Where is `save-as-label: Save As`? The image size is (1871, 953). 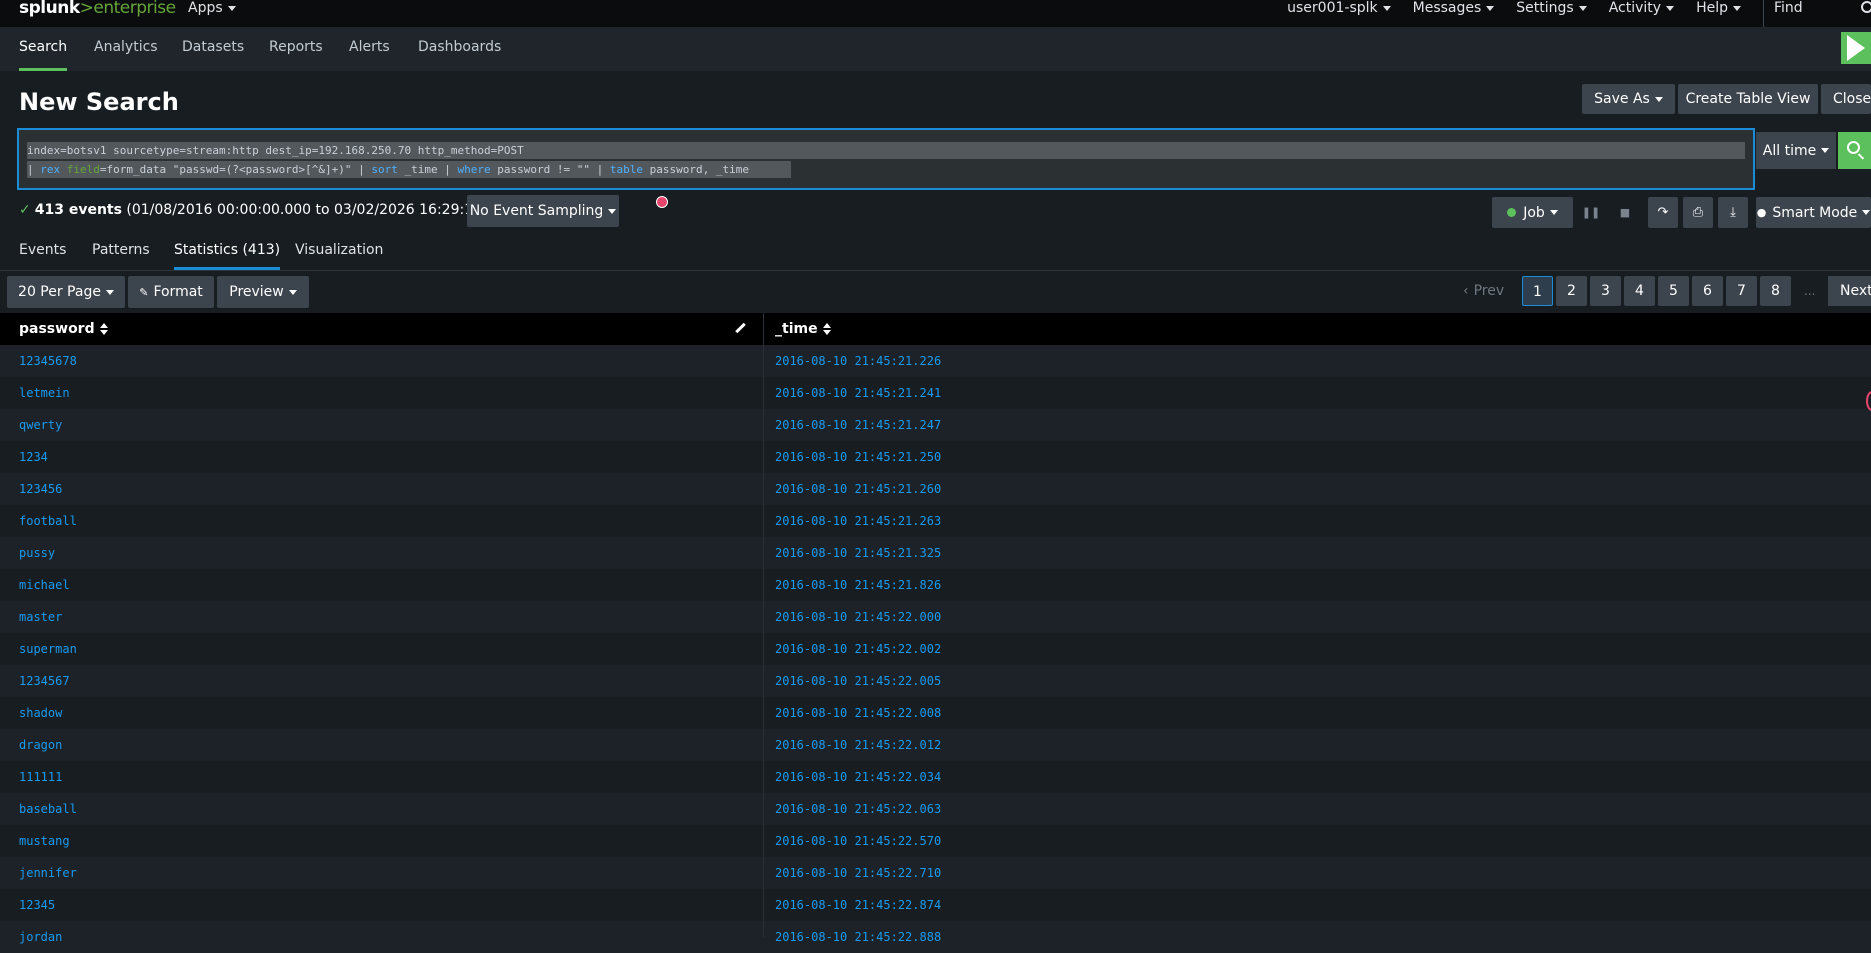 save-as-label: Save As is located at coordinates (1622, 99).